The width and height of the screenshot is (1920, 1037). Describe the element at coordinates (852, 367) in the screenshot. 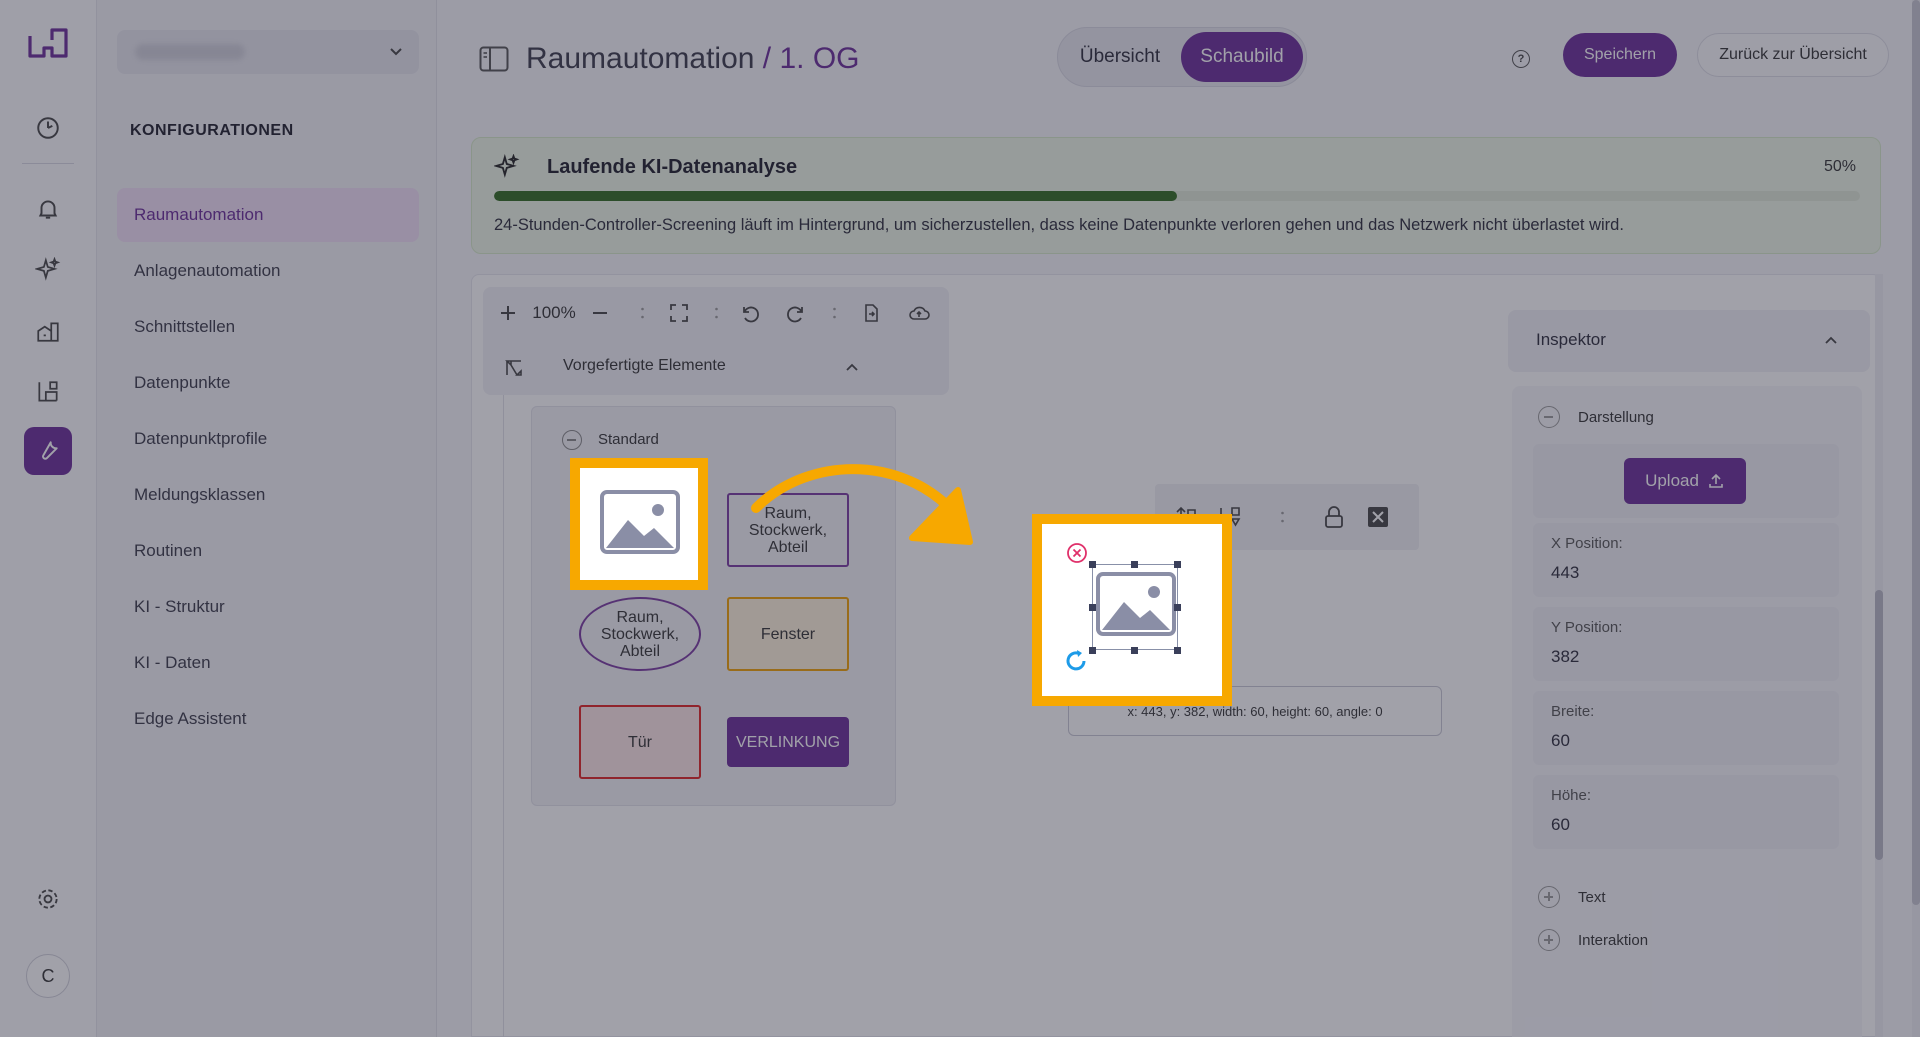

I see `chevron-up-icon` at that location.